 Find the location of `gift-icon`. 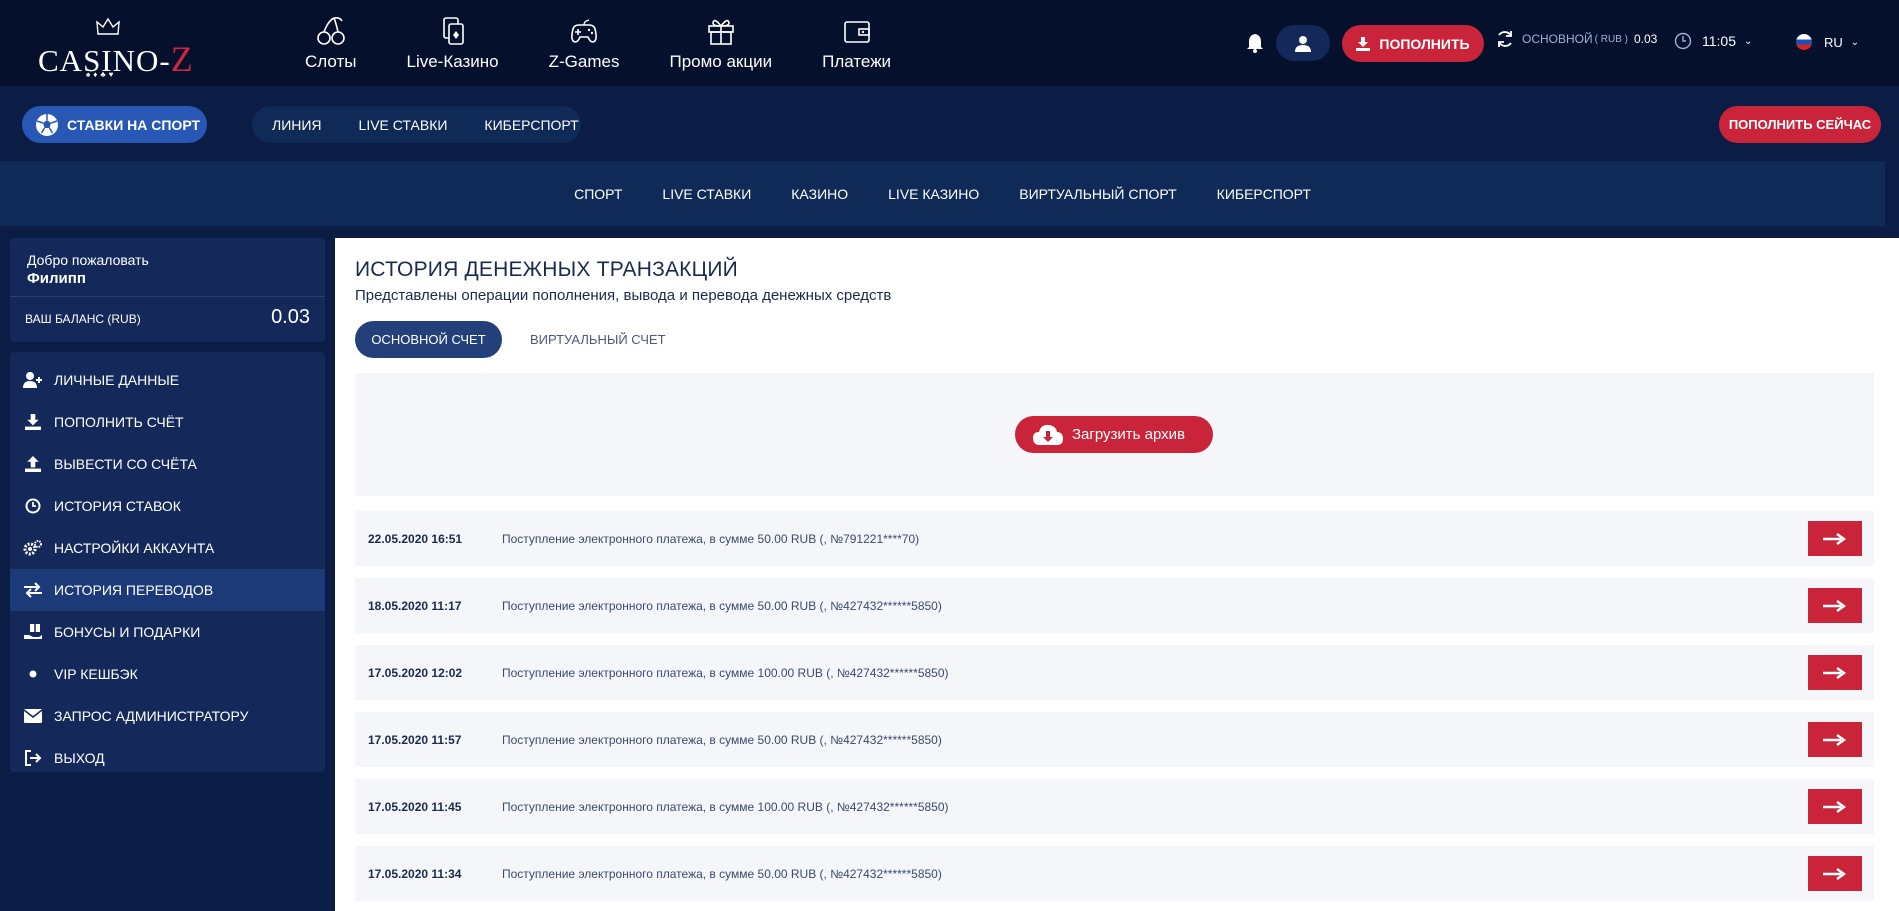

gift-icon is located at coordinates (720, 32).